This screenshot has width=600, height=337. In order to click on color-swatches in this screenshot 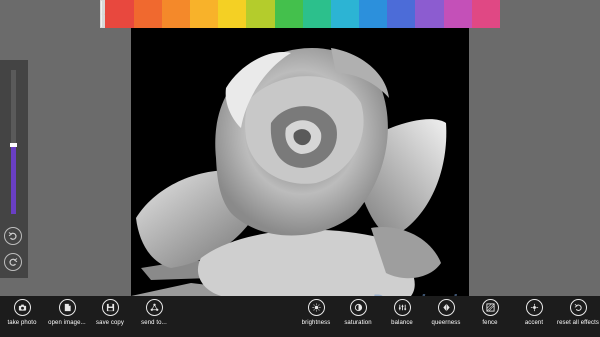, I will do `click(302, 14)`.